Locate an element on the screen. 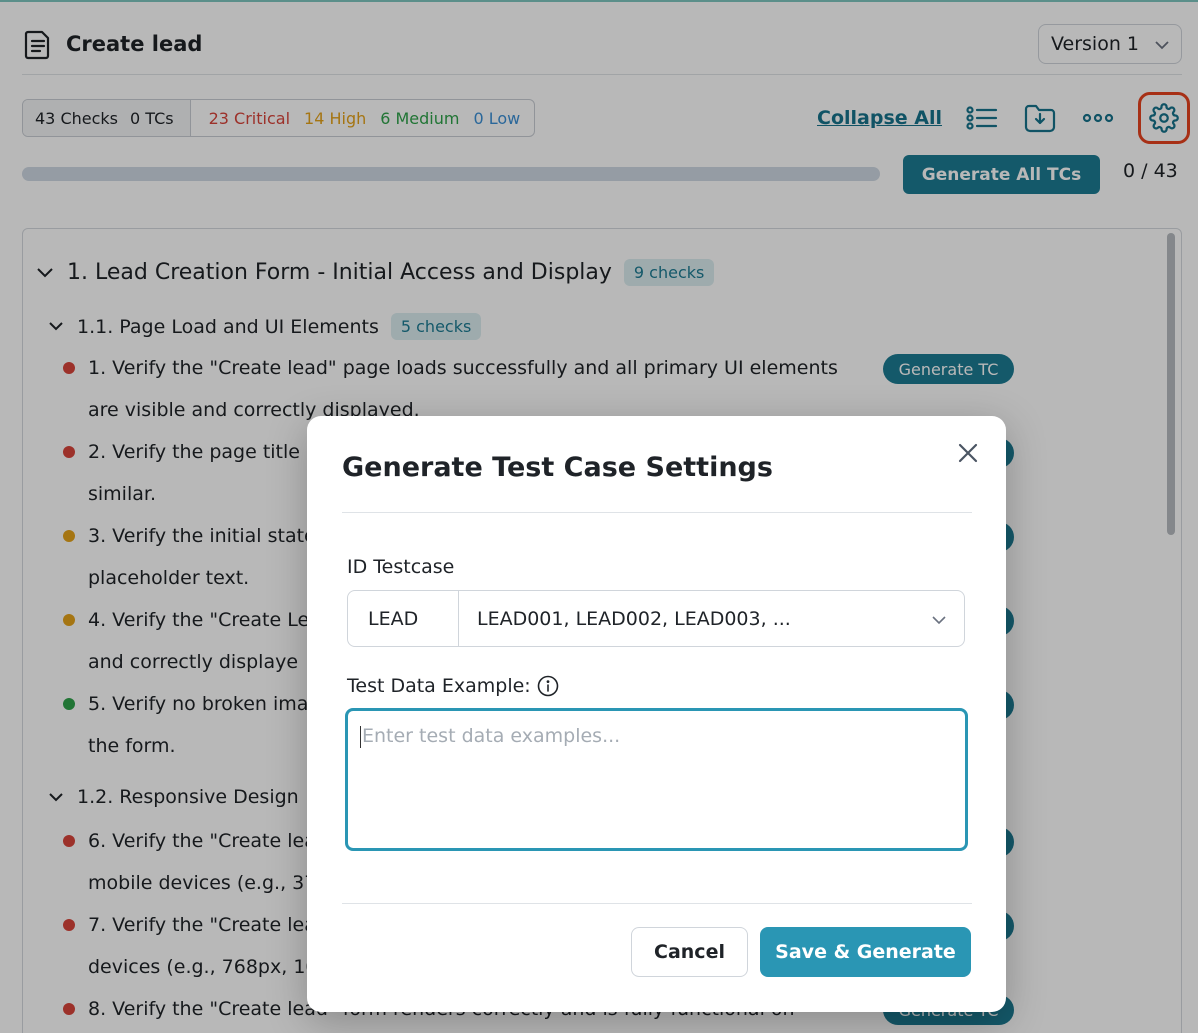 Image resolution: width=1198 pixels, height=1033 pixels. cancel-button: Cancel is located at coordinates (689, 952).